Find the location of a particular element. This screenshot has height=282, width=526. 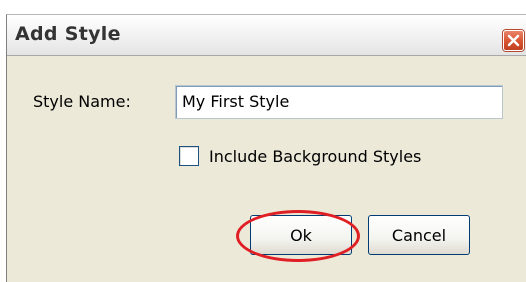

close-button is located at coordinates (513, 40).